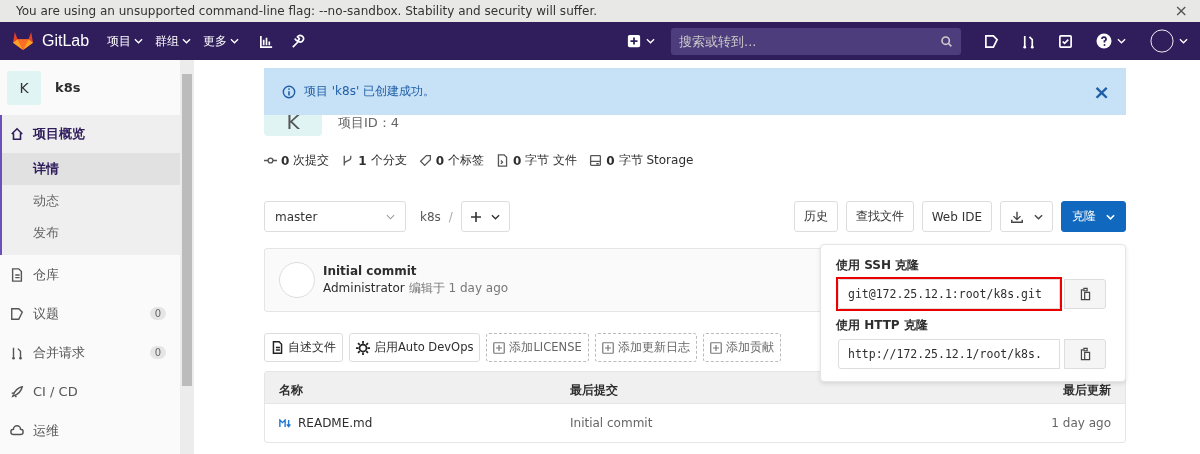  I want to click on sidebar-item: 合并请求 0, so click(90, 352).